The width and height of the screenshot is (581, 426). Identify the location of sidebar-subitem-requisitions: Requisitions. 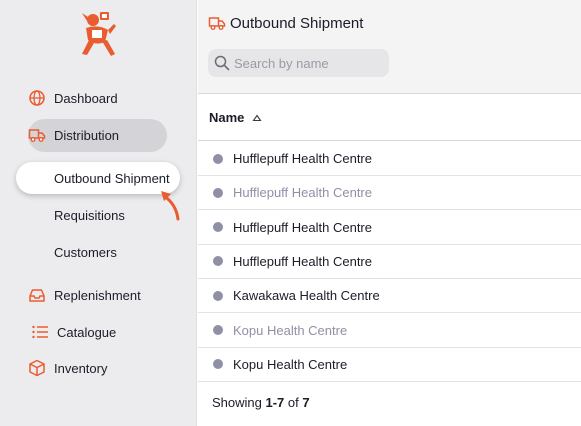
(89, 215).